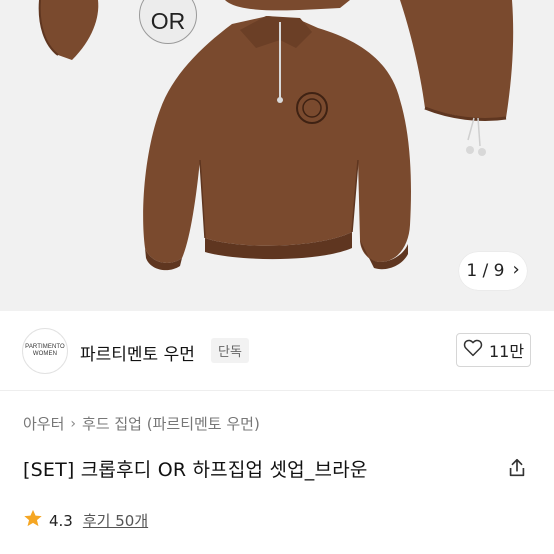 This screenshot has width=554, height=554. I want to click on image-pager: 1 / 9 ›, so click(493, 271).